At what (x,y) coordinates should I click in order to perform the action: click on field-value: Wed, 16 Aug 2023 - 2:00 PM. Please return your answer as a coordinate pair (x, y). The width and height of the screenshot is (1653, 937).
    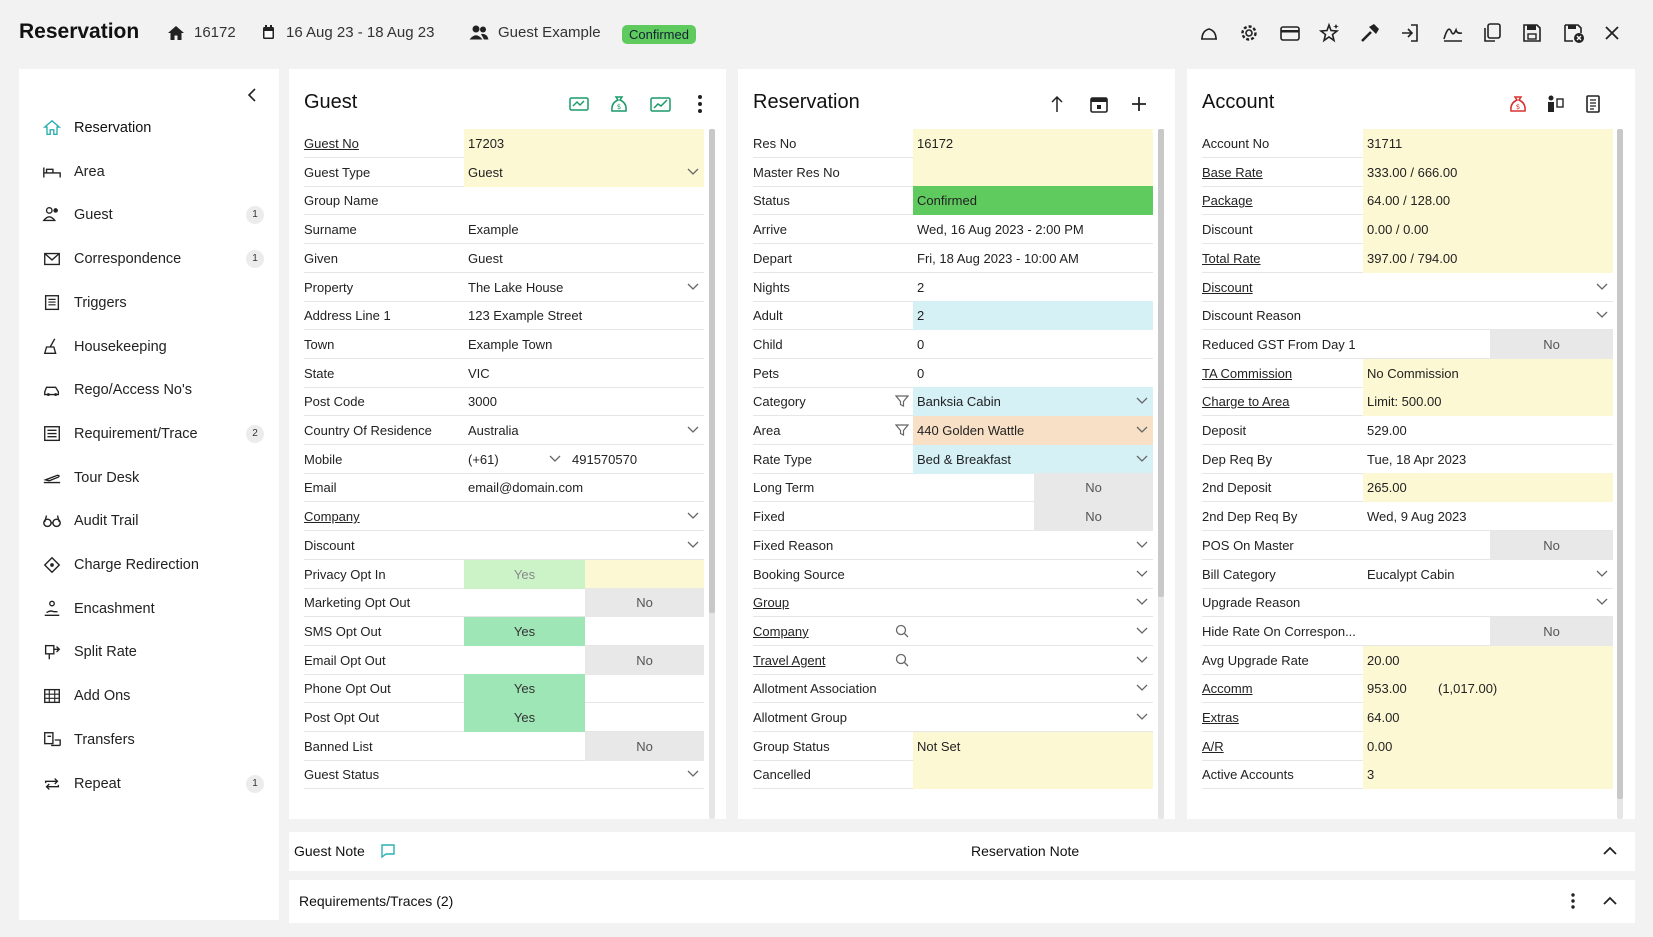
    Looking at the image, I should click on (1033, 229).